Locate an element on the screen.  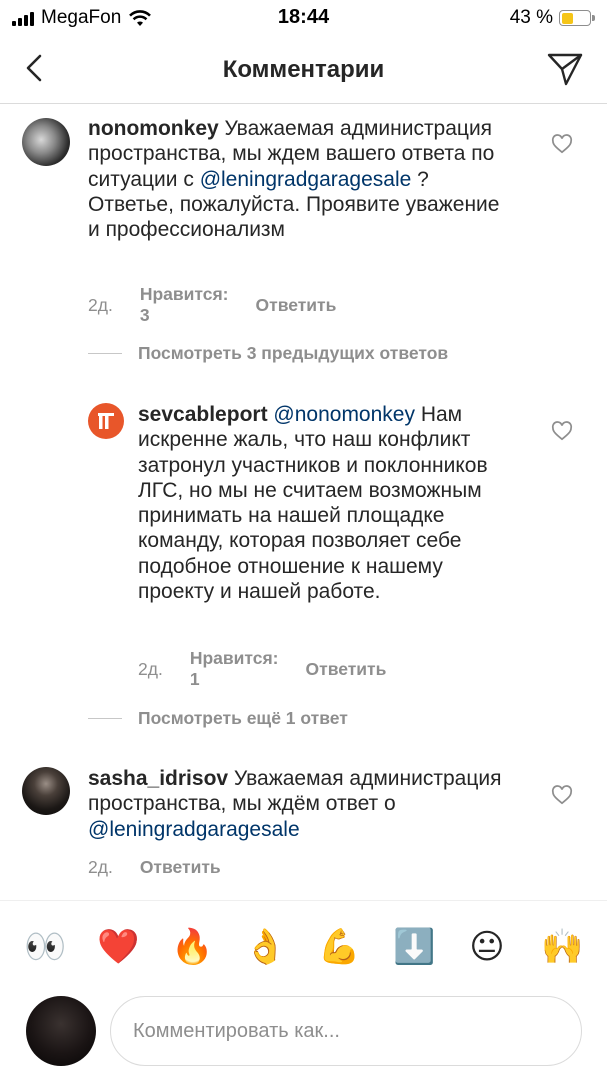
view-more-replies-button: Посмотреть ещё 1 ответ is located at coordinates (218, 718).